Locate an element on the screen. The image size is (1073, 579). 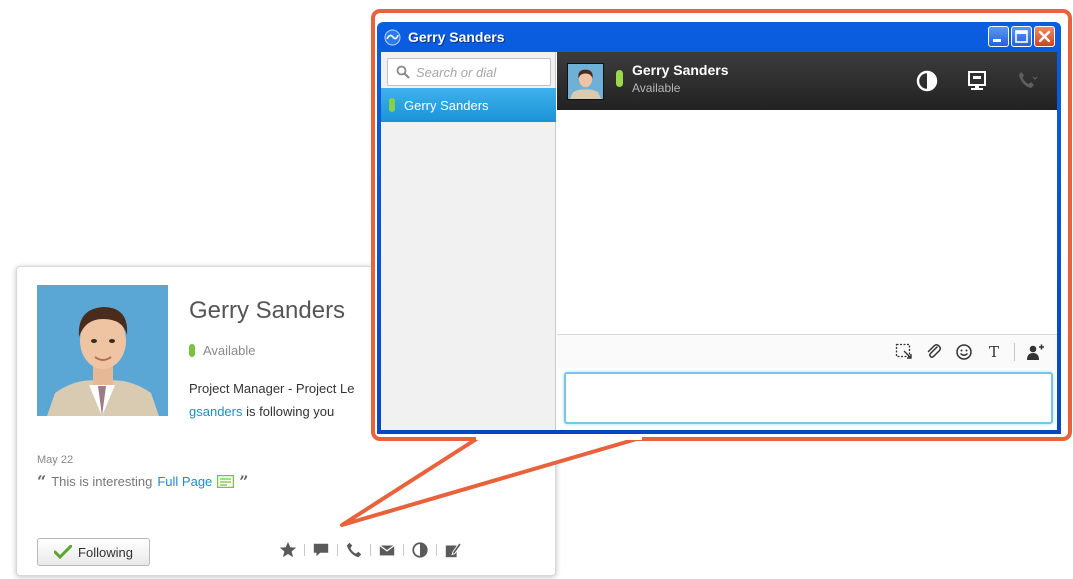
contact-item-gerry-sanders: Gerry Sanders is located at coordinates (468, 105).